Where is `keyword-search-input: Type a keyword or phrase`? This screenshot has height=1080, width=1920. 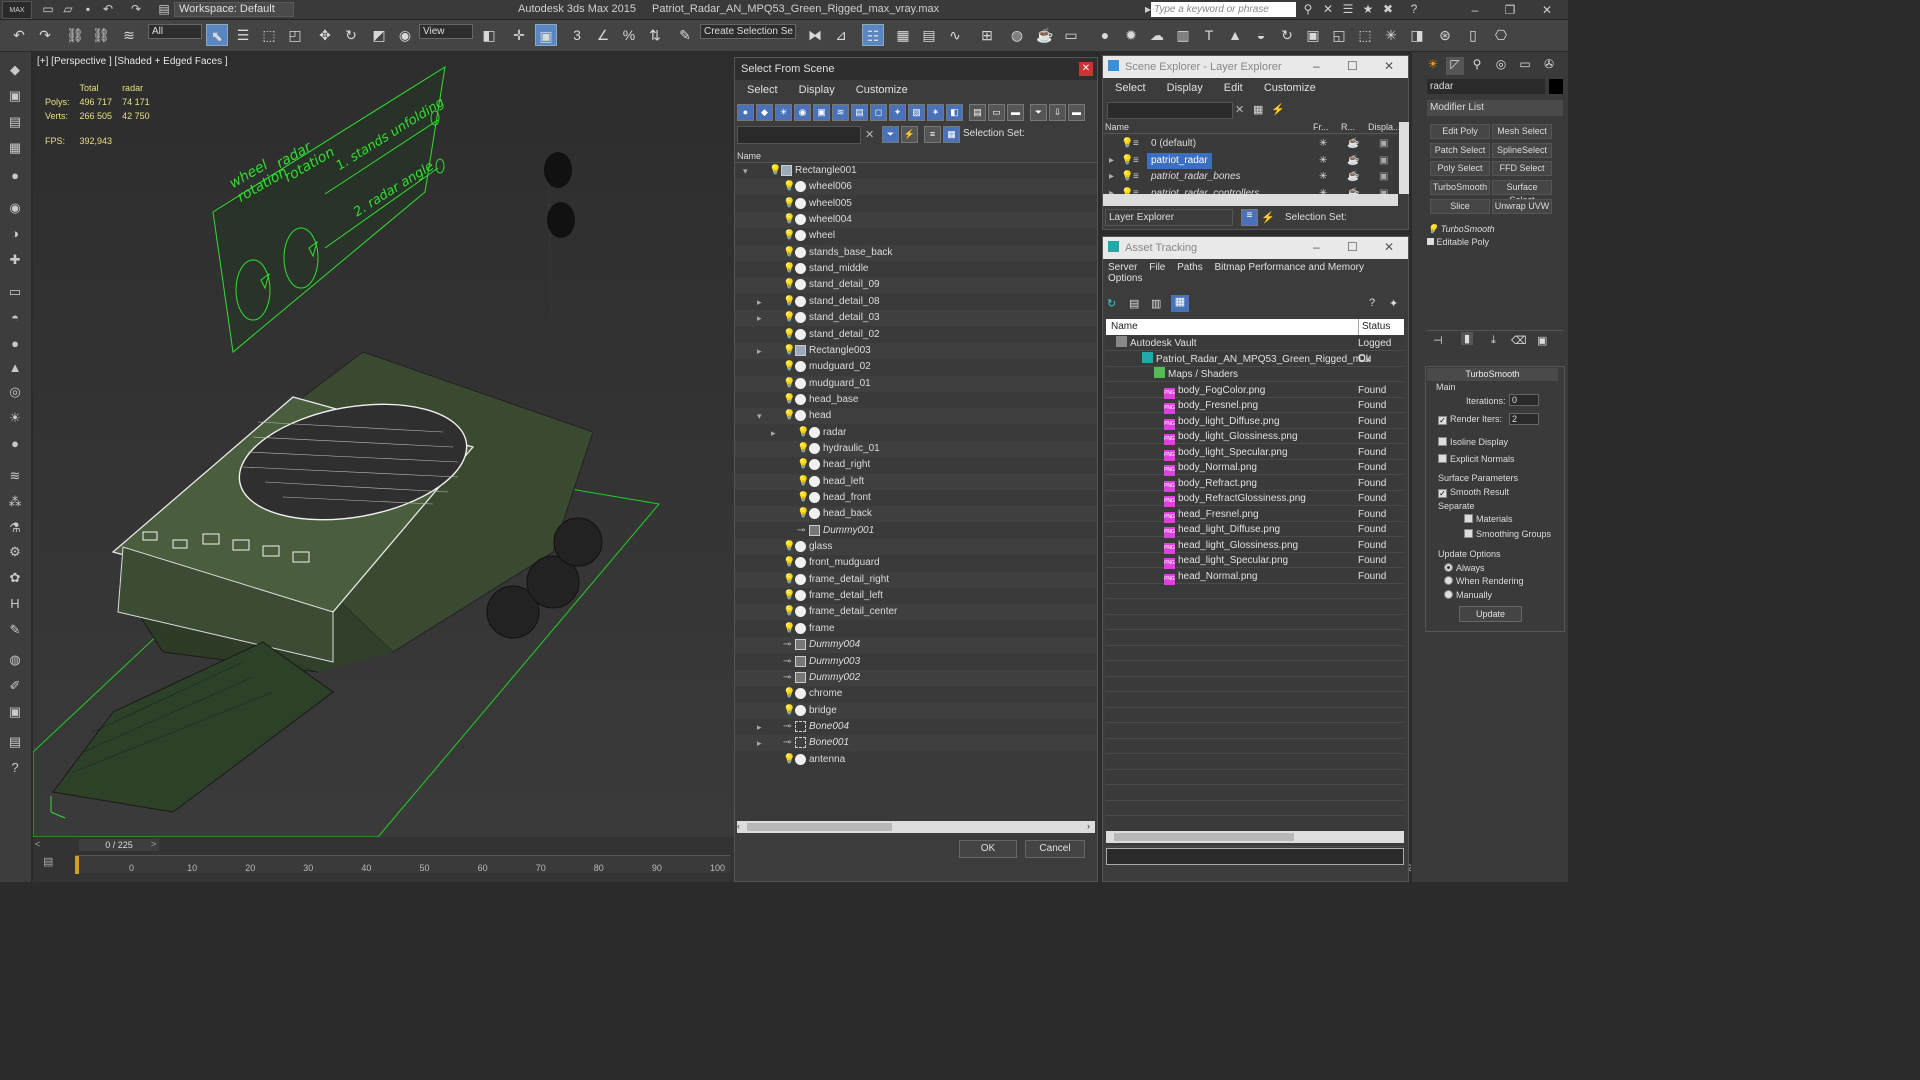 keyword-search-input: Type a keyword or phrase is located at coordinates (1223, 9).